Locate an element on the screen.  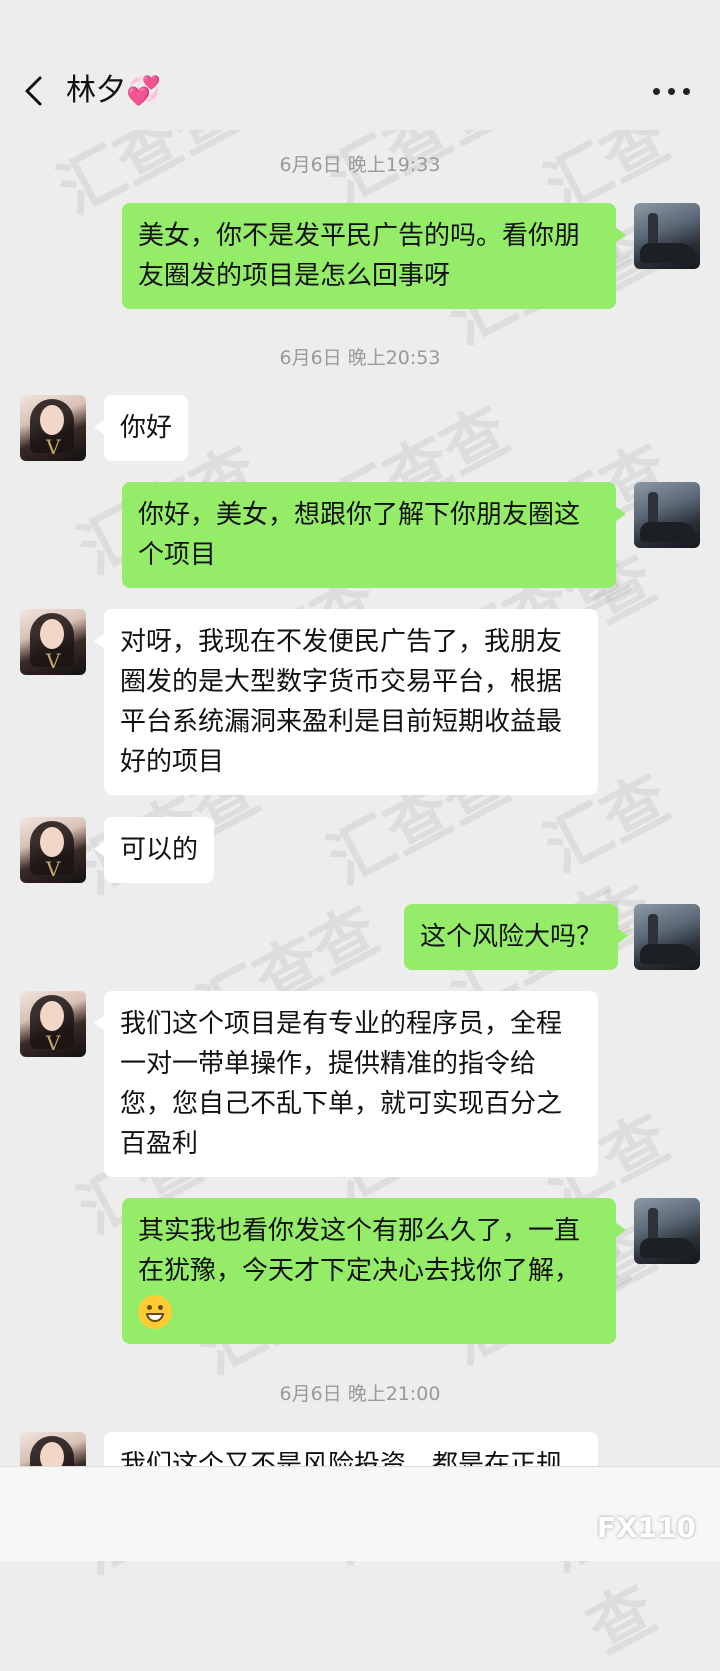
heart-emoji-icon: 💞 is located at coordinates (143, 90).